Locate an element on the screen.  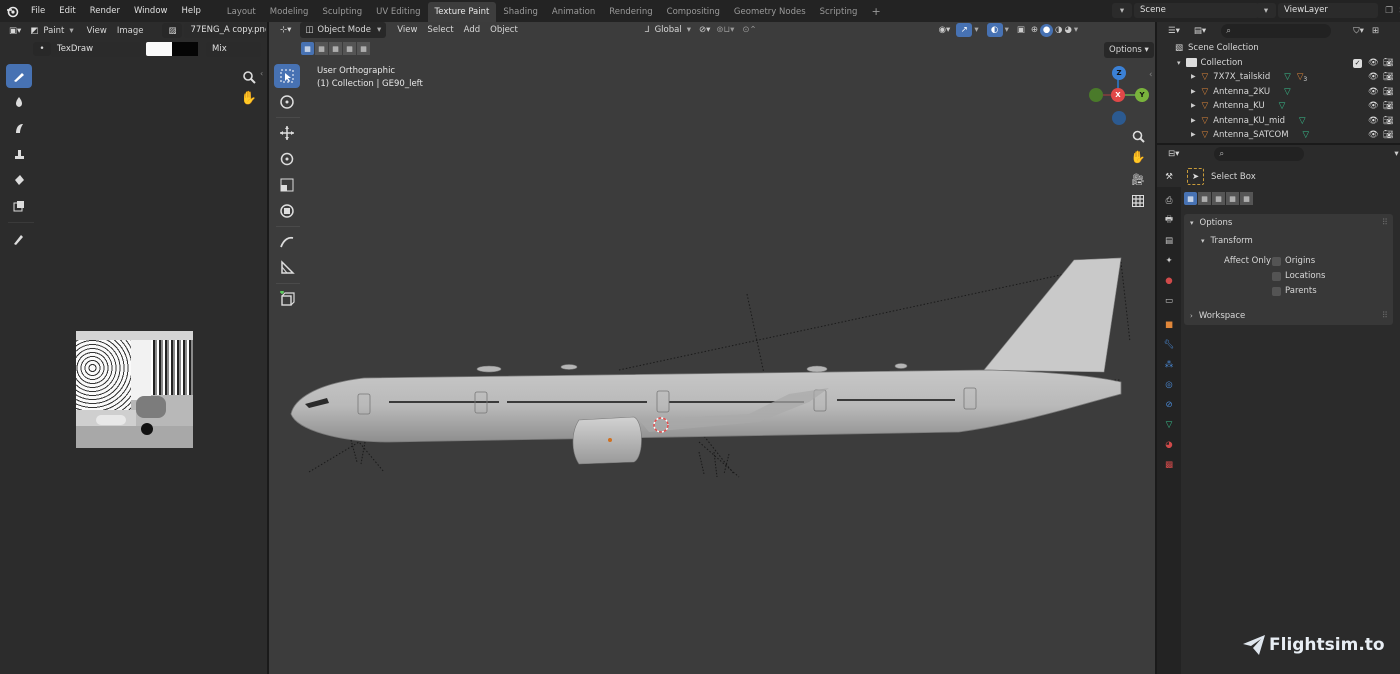
prop-select-extend-icon: ▦ is located at coordinates (1204, 198).